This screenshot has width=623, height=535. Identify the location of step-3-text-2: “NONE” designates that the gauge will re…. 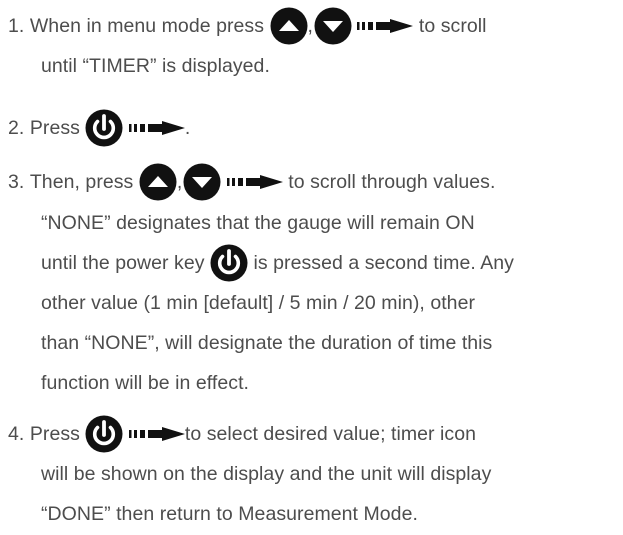
(258, 222).